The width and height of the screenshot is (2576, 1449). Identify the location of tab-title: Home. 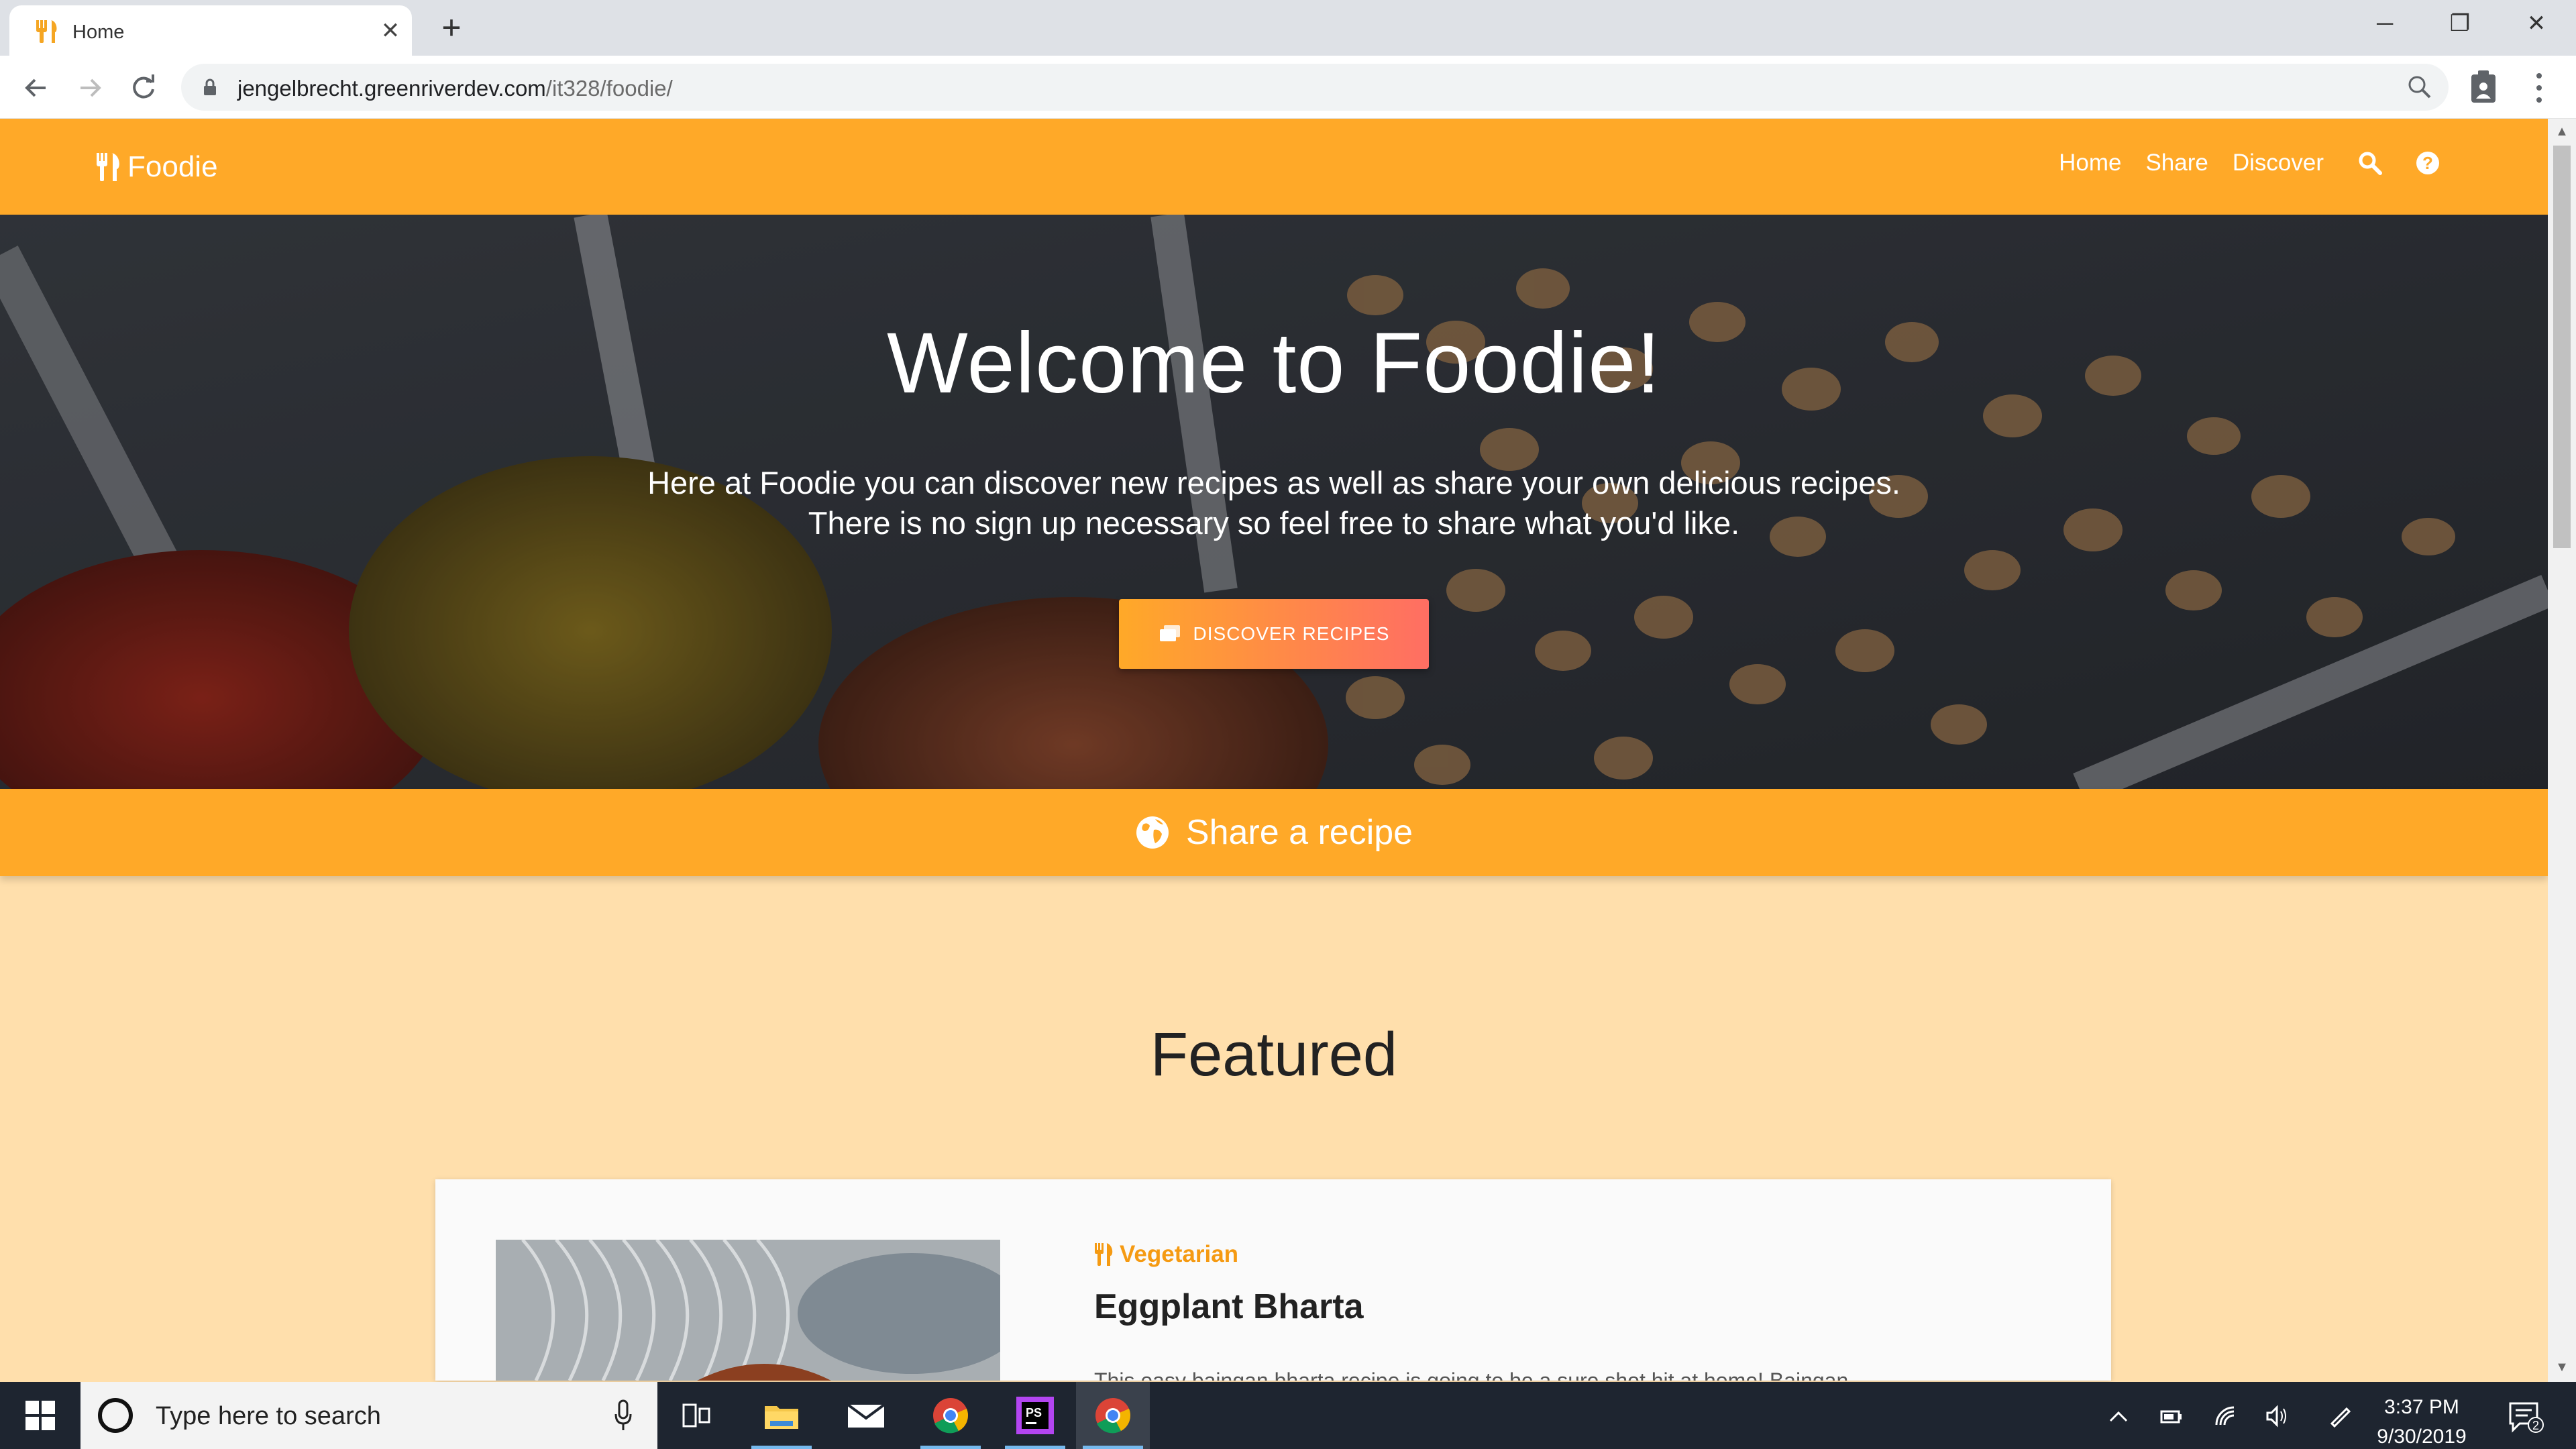
(98, 32).